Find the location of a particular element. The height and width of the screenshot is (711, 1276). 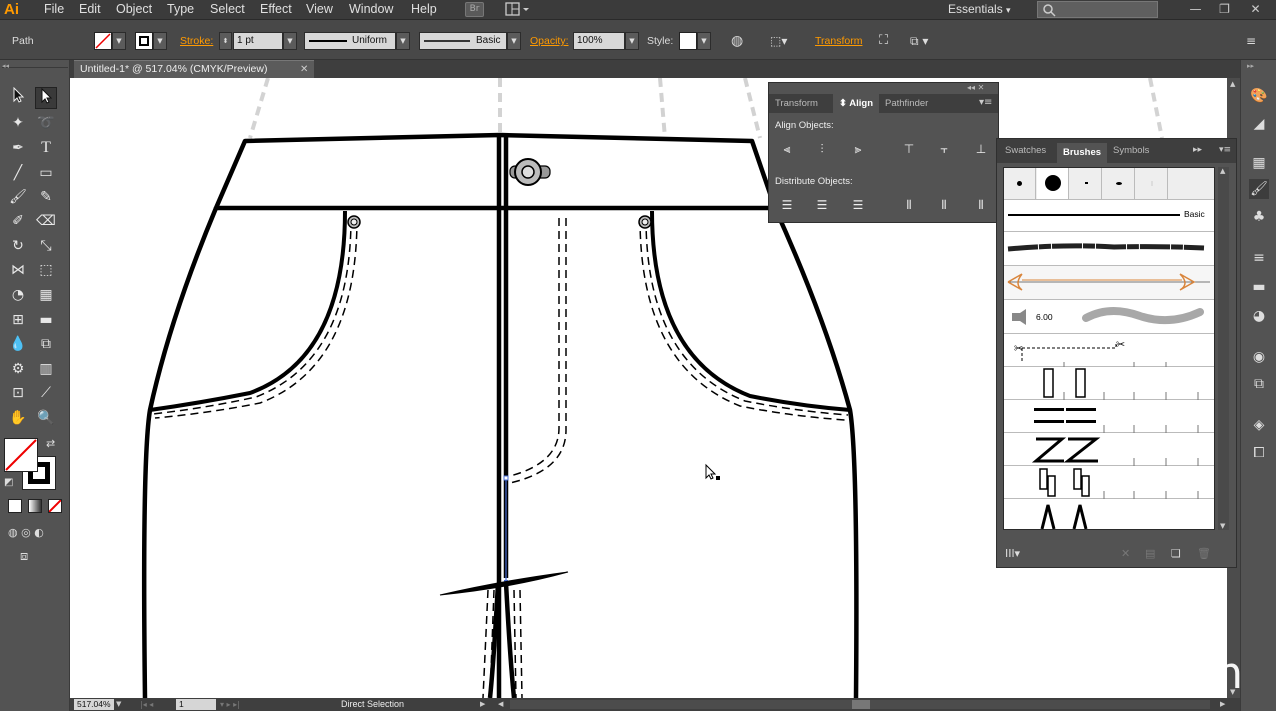

menu-effect: Effect is located at coordinates (276, 9).